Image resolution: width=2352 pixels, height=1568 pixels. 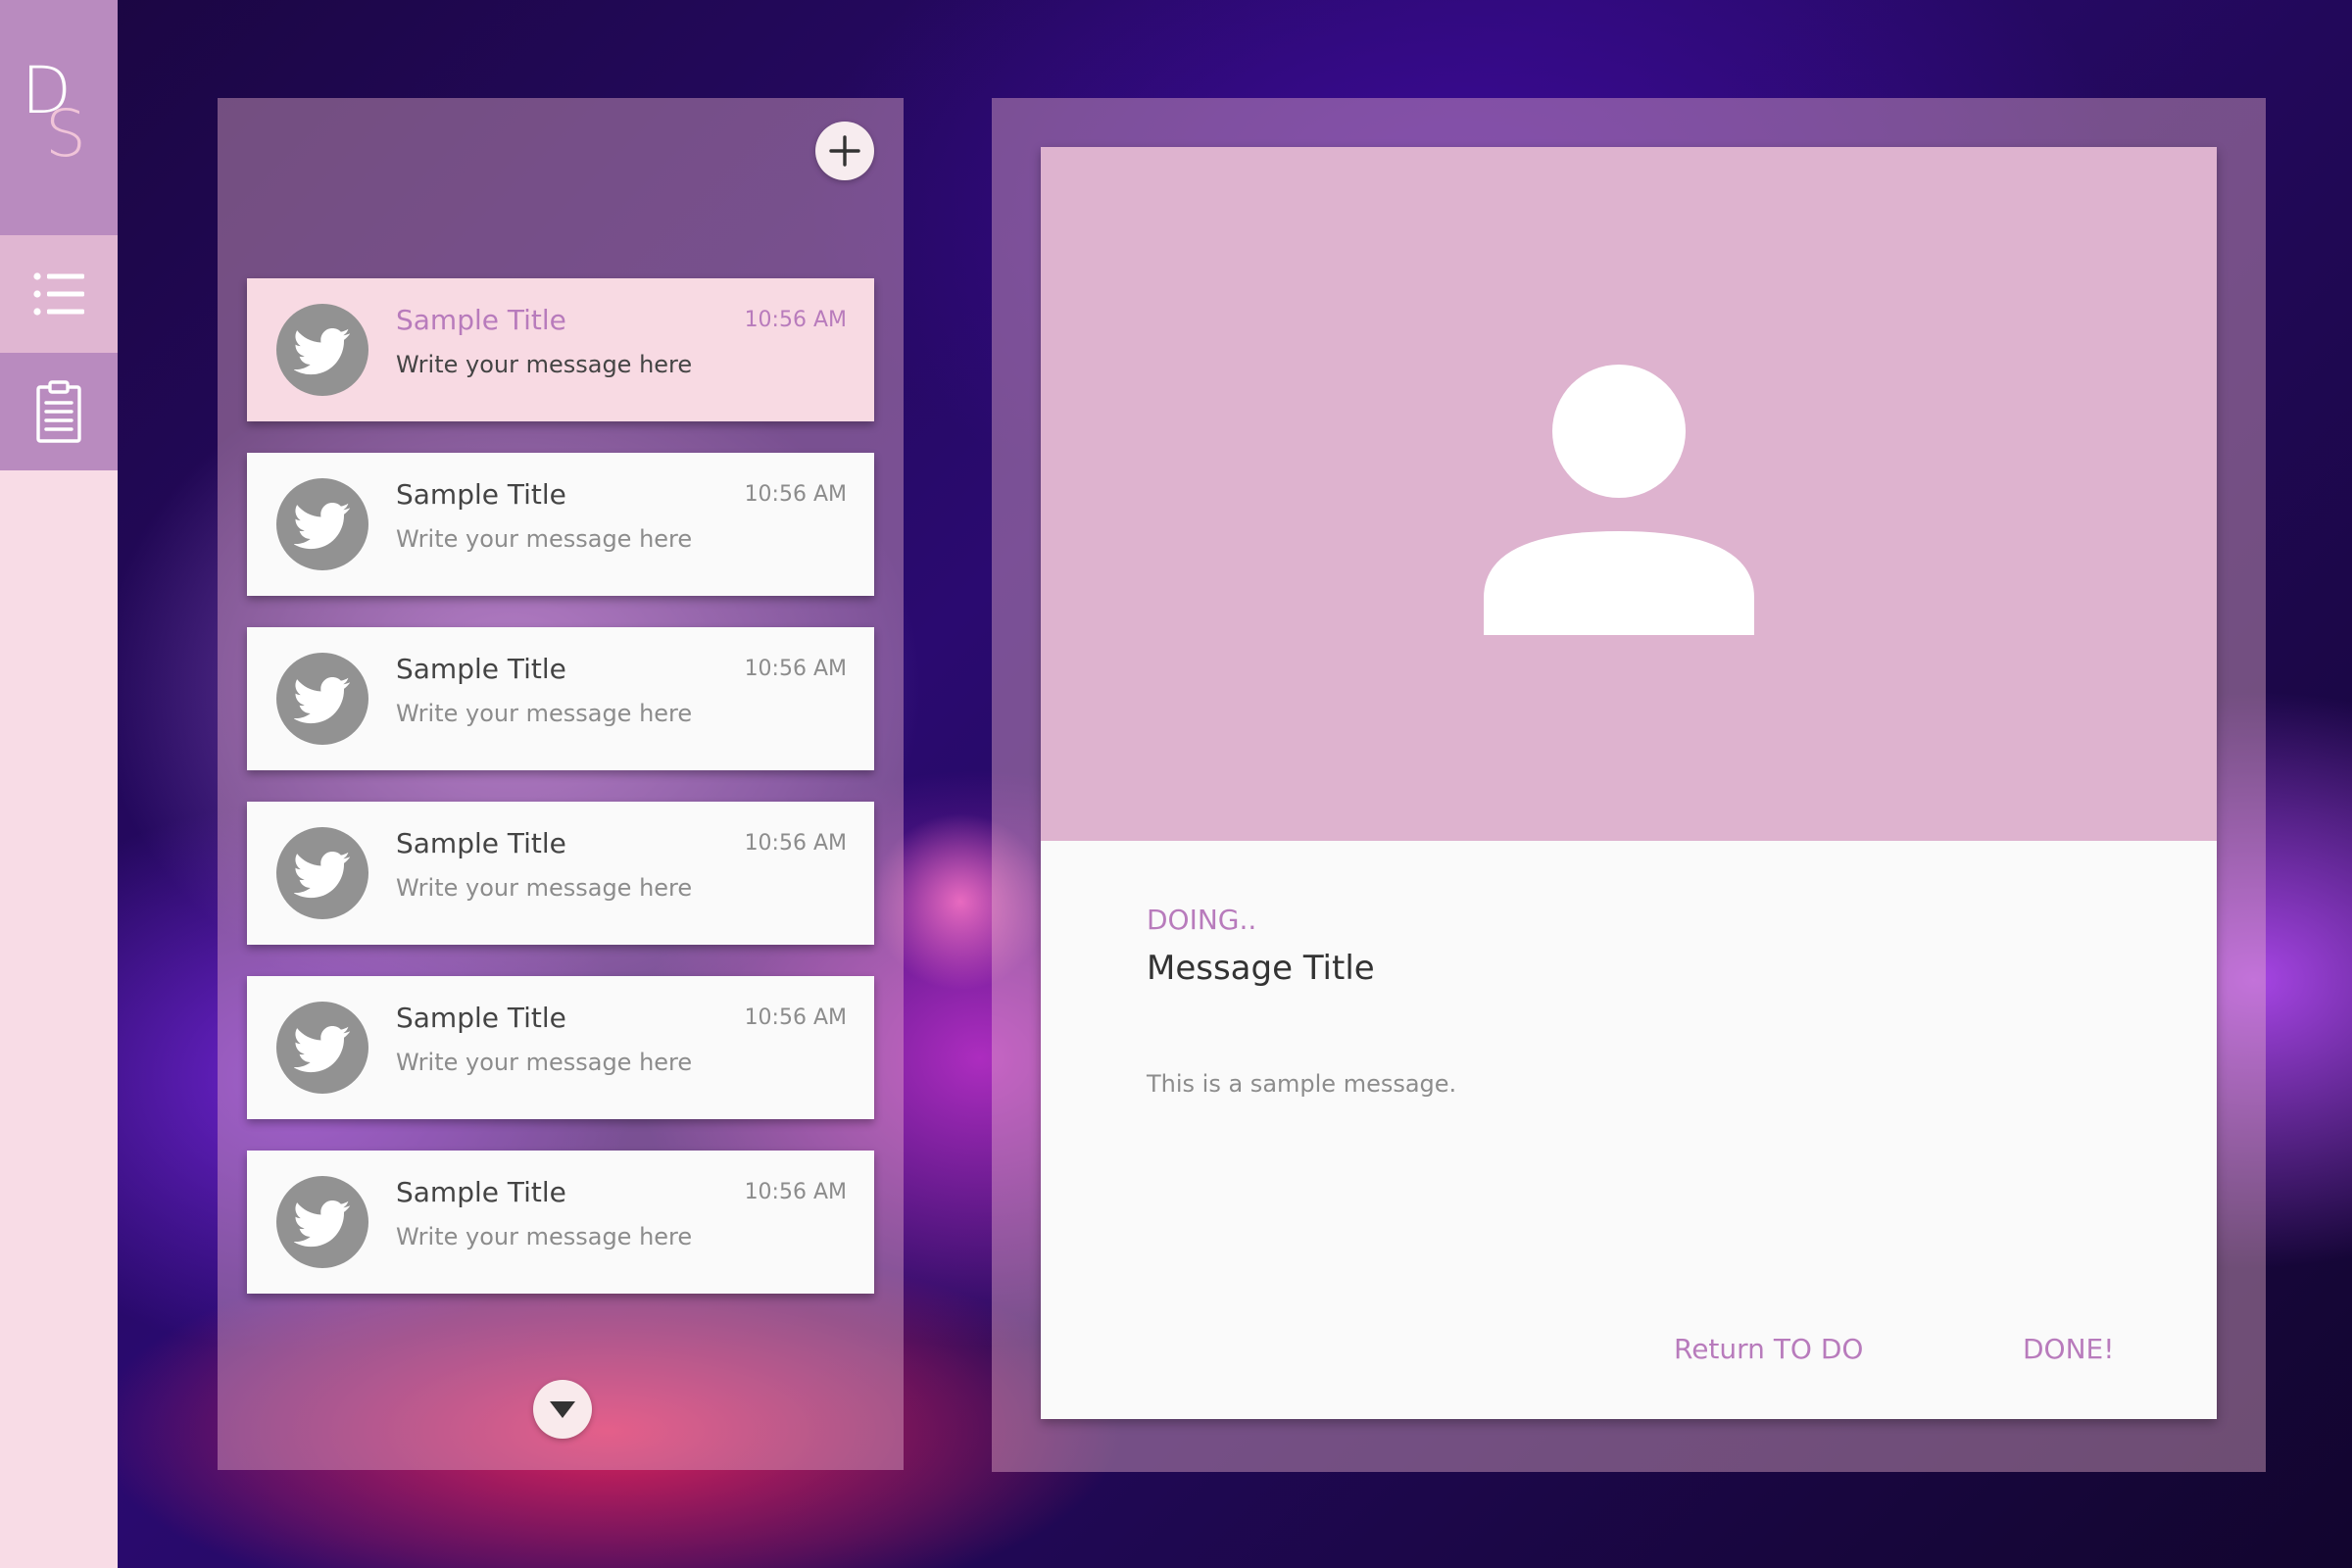 I want to click on clipboard-icon, so click(x=58, y=411).